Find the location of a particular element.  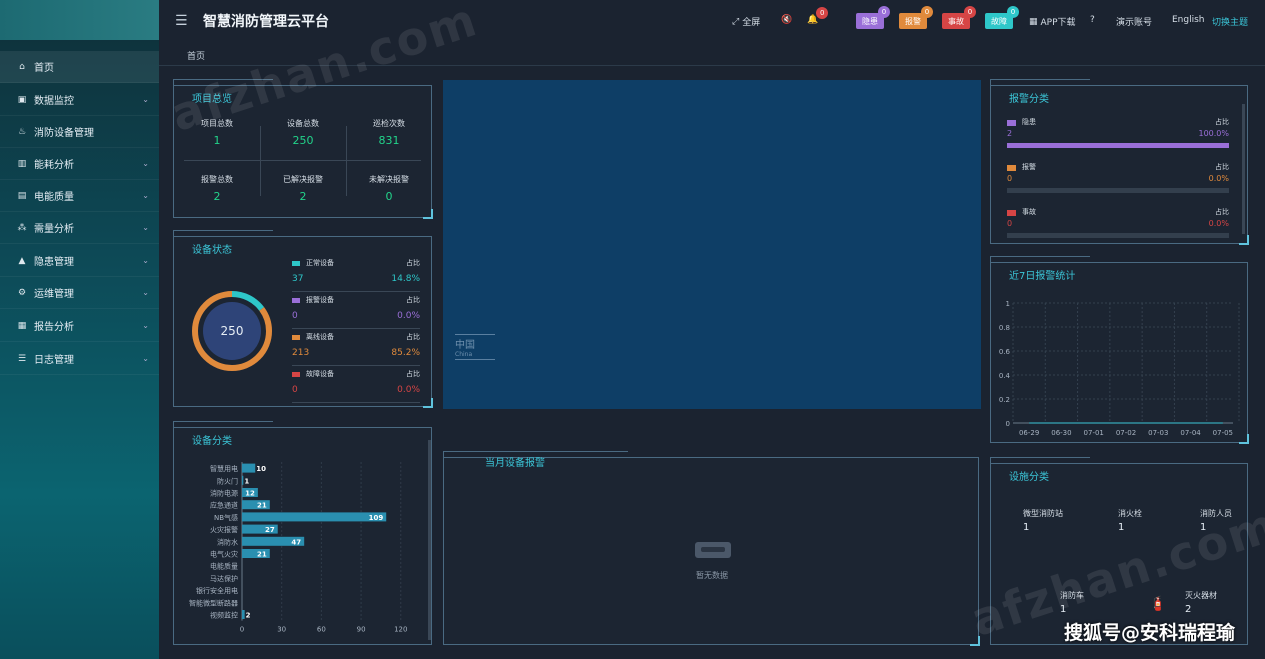

alert-tag-1: 报警 0 is located at coordinates (916, 17).